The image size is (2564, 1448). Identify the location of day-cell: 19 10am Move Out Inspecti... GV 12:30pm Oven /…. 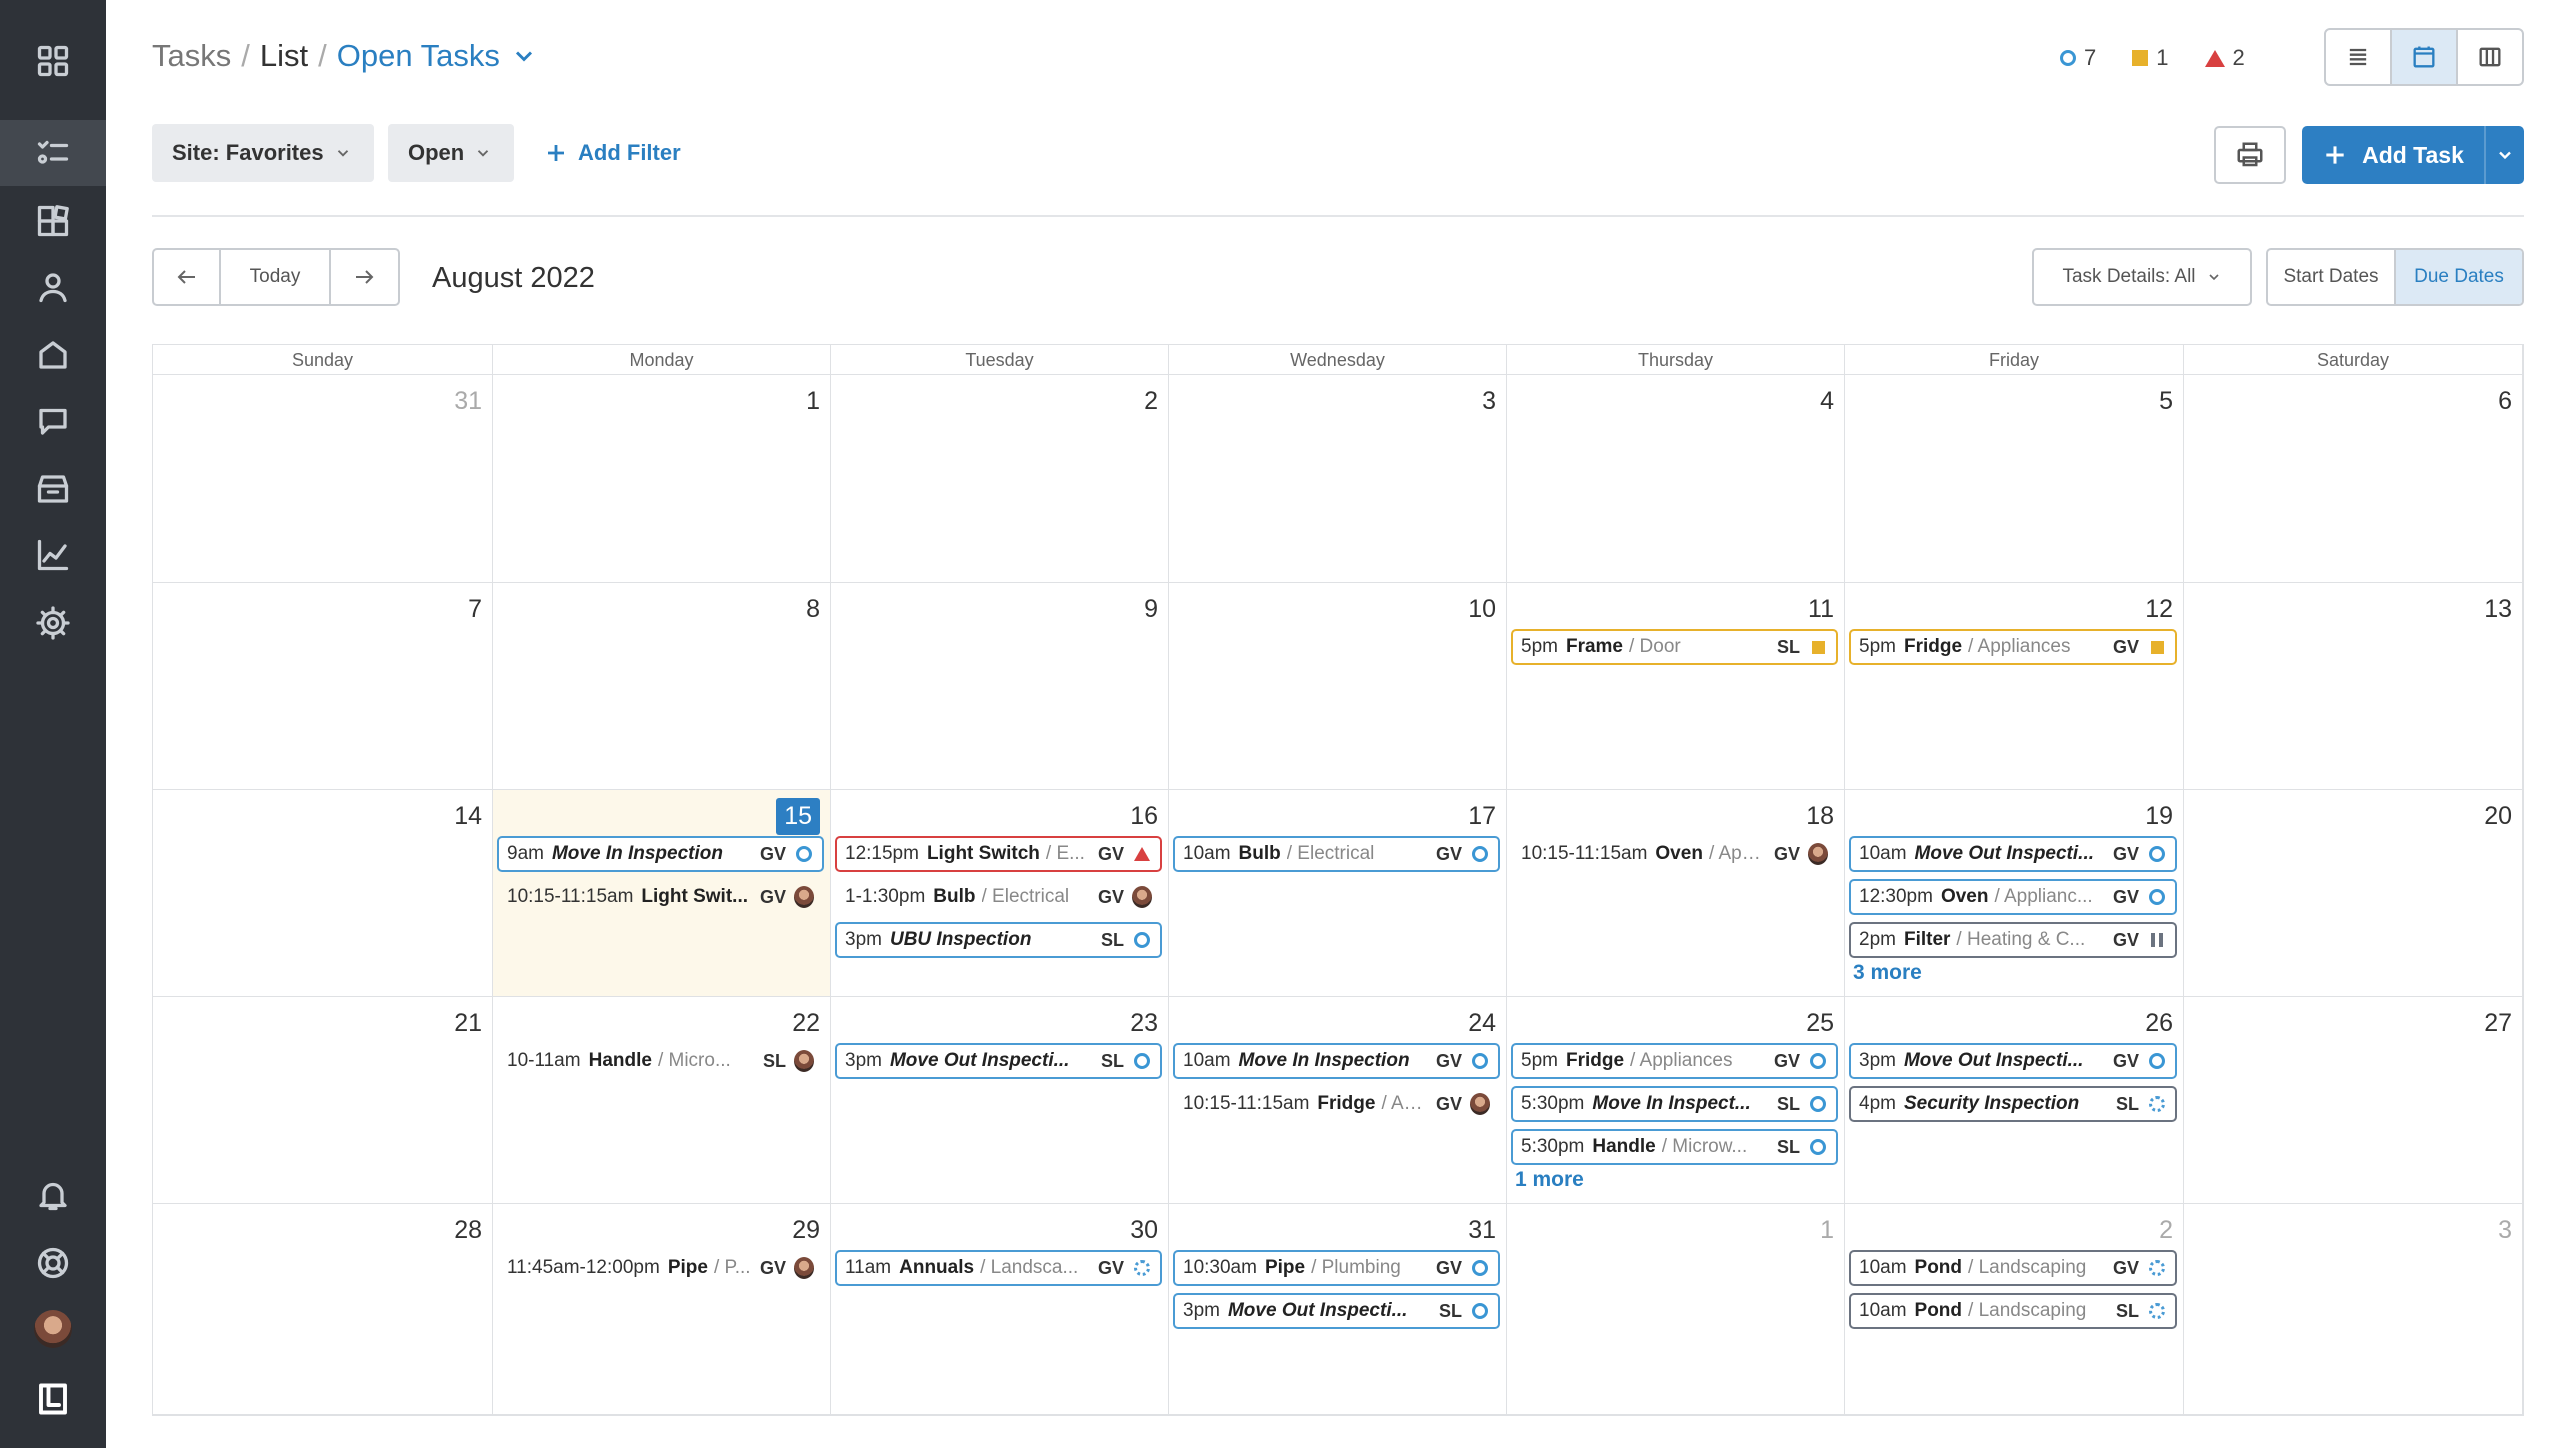
(2014, 893).